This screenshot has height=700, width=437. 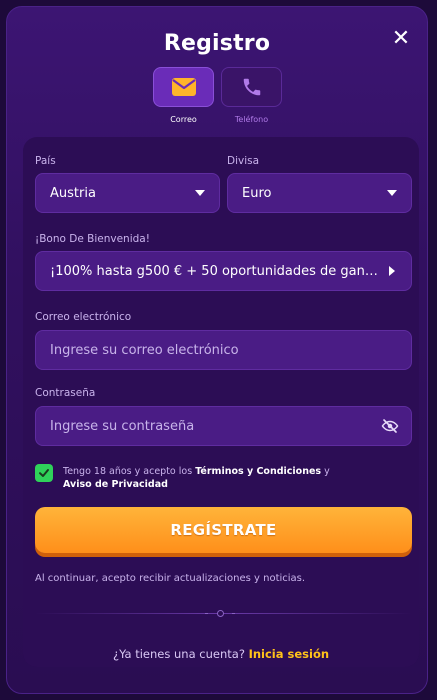 I want to click on eye-off-icon, so click(x=390, y=426).